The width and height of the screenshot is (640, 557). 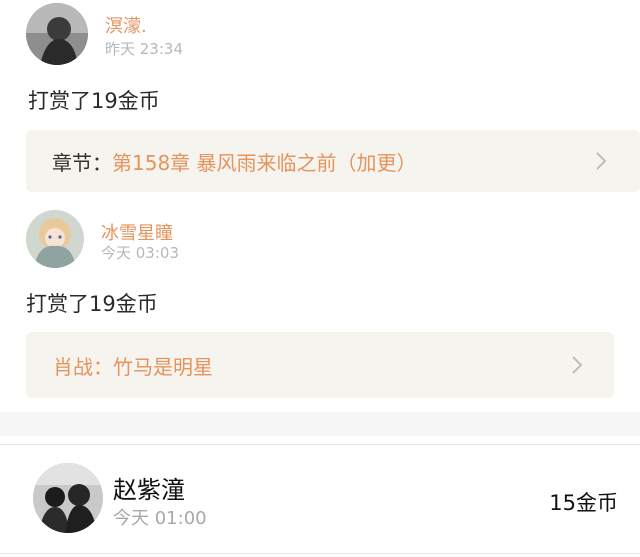 I want to click on chapter-link-card: 章节： 第158章 暴风雨来临之前（加更）, so click(x=333, y=161).